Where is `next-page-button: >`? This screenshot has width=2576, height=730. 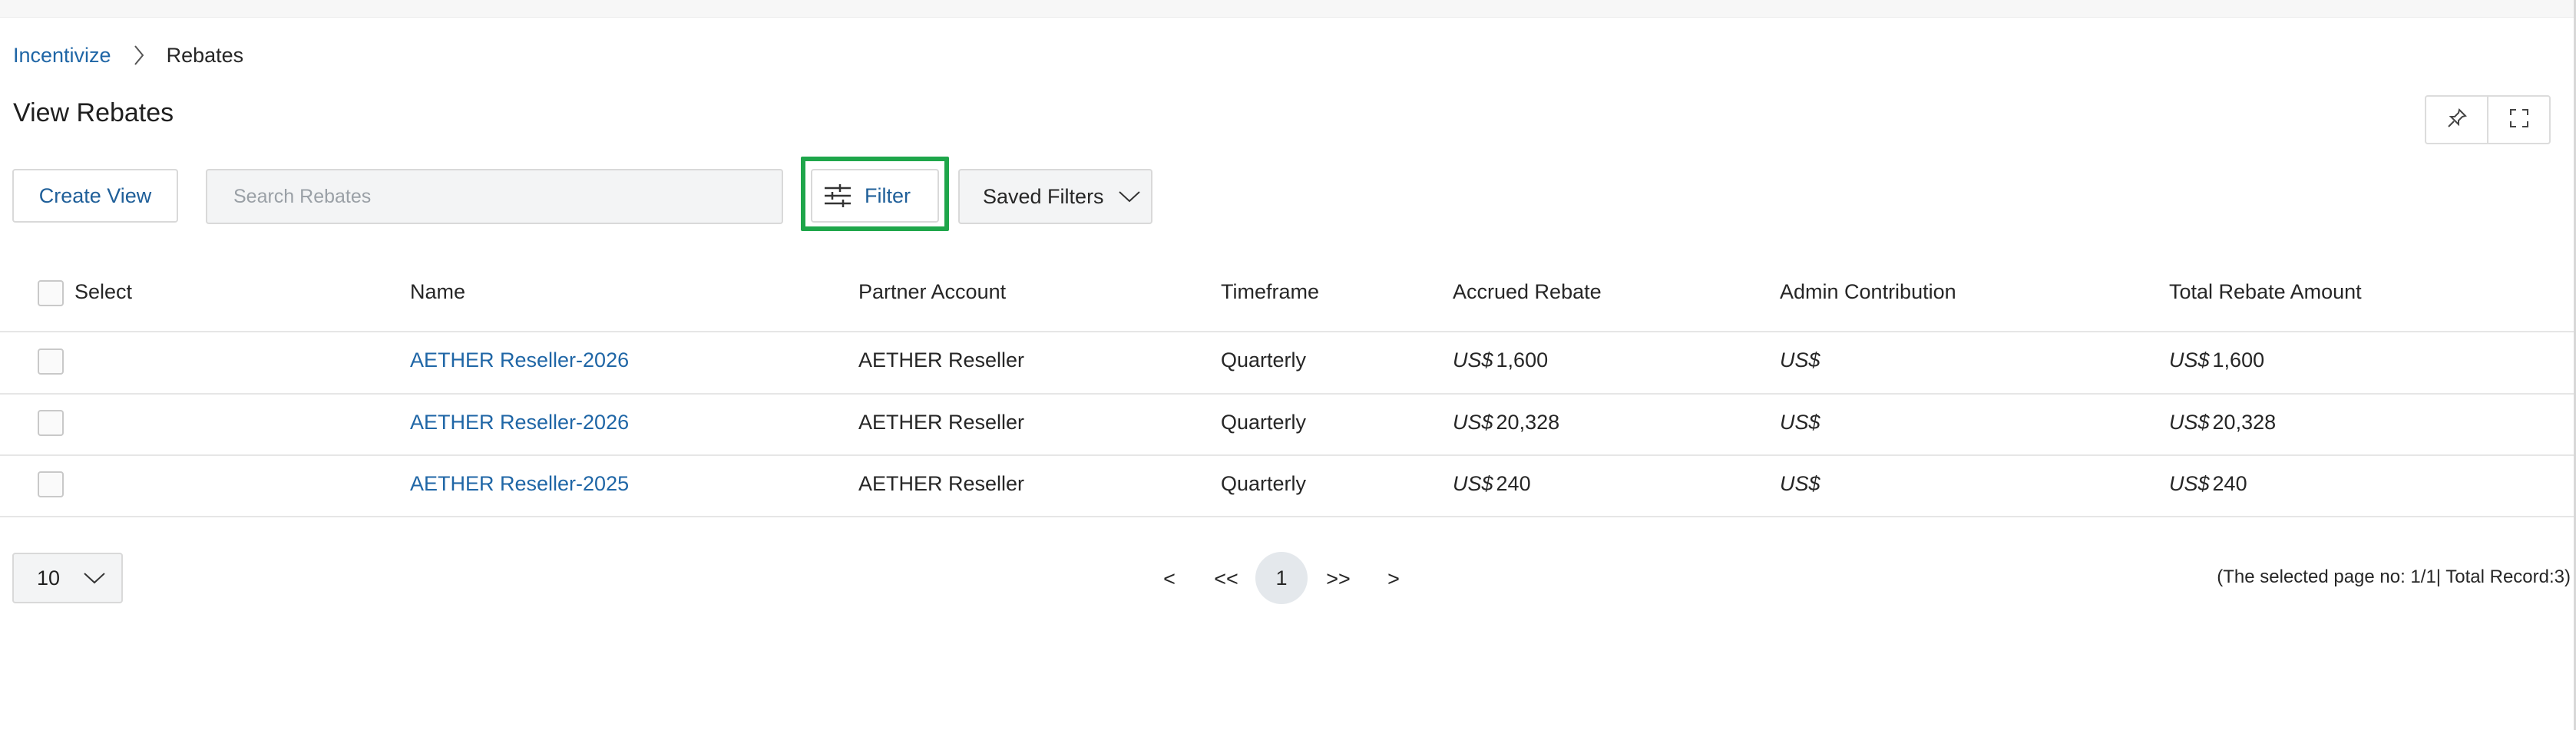
next-page-button: > is located at coordinates (1393, 579).